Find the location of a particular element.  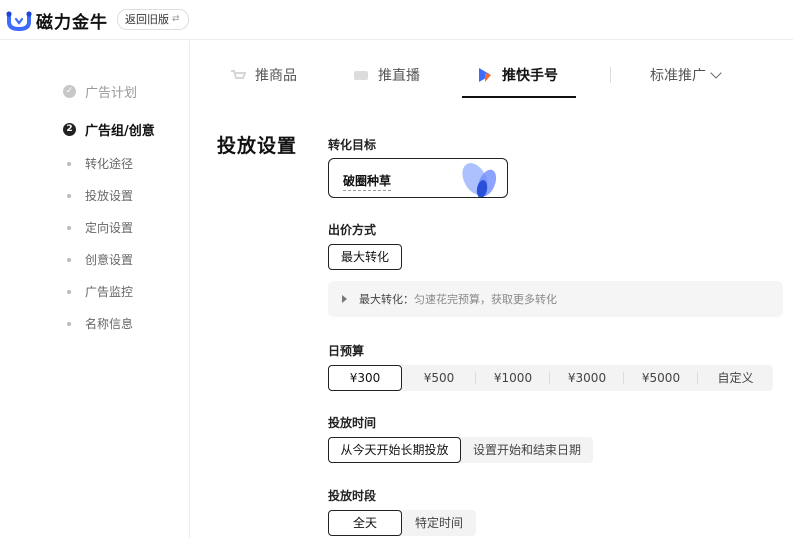

tab-label: 推商品 is located at coordinates (276, 76).